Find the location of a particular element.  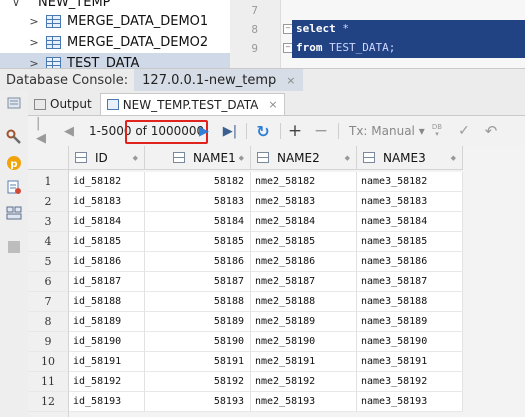

cell-name2: nme2_58186 is located at coordinates (304, 262).